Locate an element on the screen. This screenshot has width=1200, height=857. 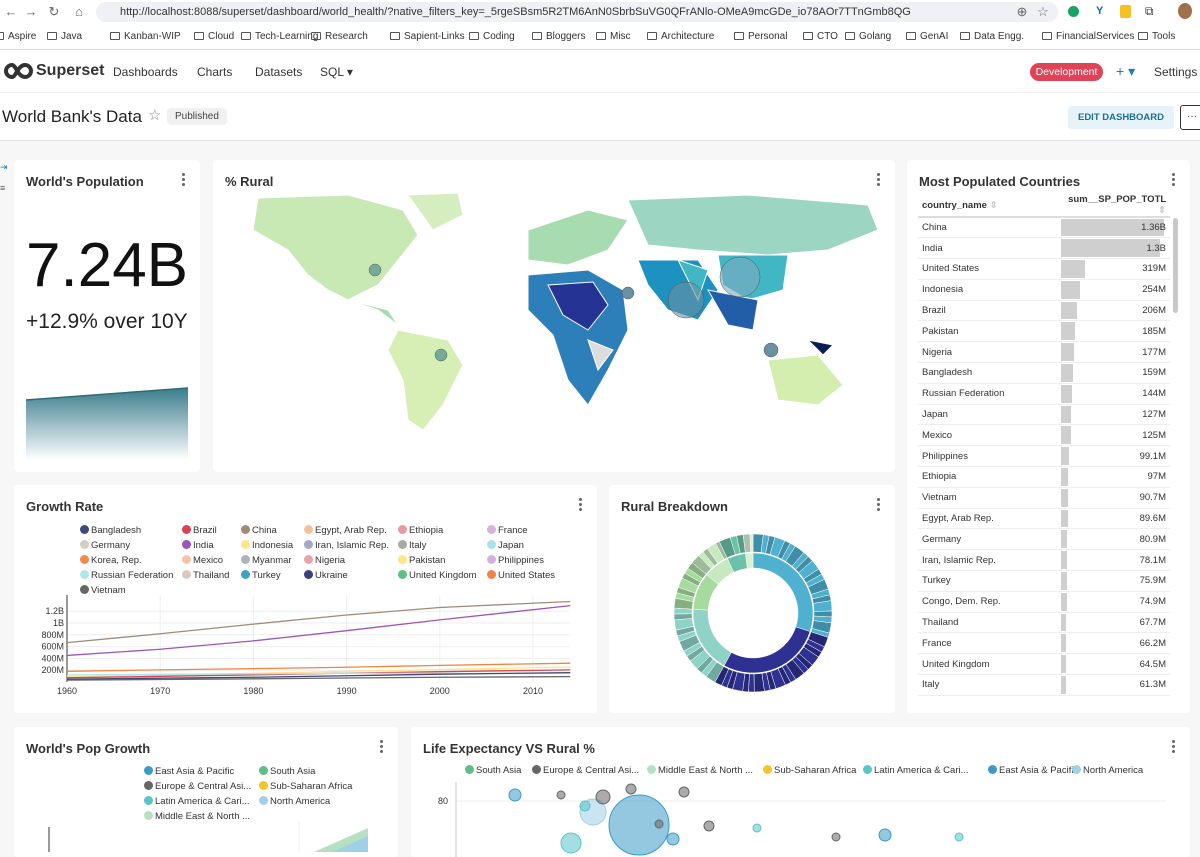
bookmark-architecture: Architecture is located at coordinates (680, 36).